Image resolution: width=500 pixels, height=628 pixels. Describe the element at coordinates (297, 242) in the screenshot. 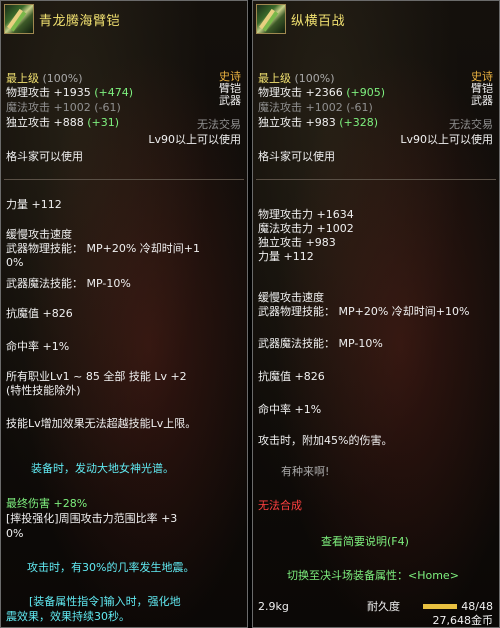

I see `indep-power-row: 独立攻击 +983` at that location.